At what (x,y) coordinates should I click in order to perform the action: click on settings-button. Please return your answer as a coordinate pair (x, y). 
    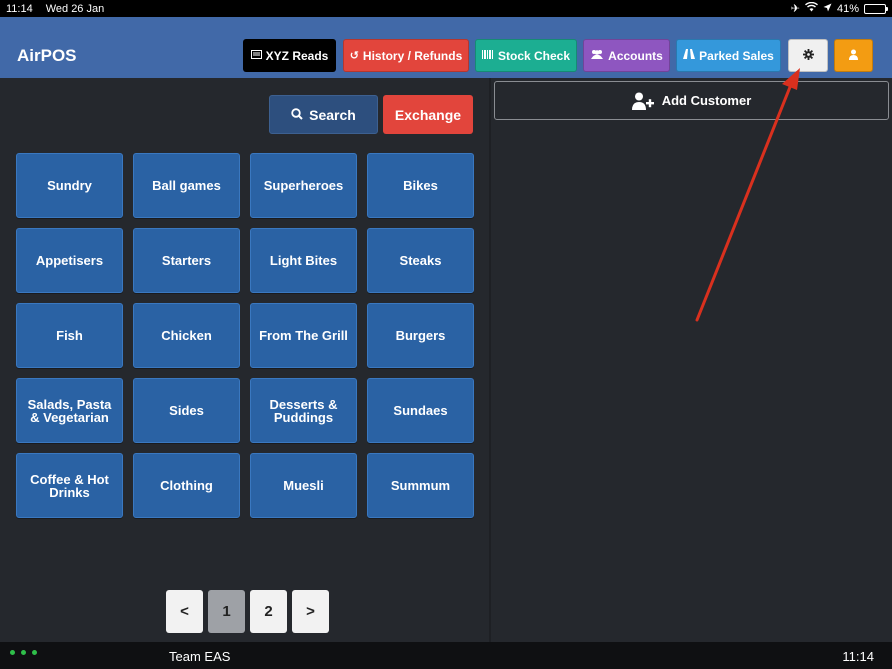
    Looking at the image, I should click on (808, 55).